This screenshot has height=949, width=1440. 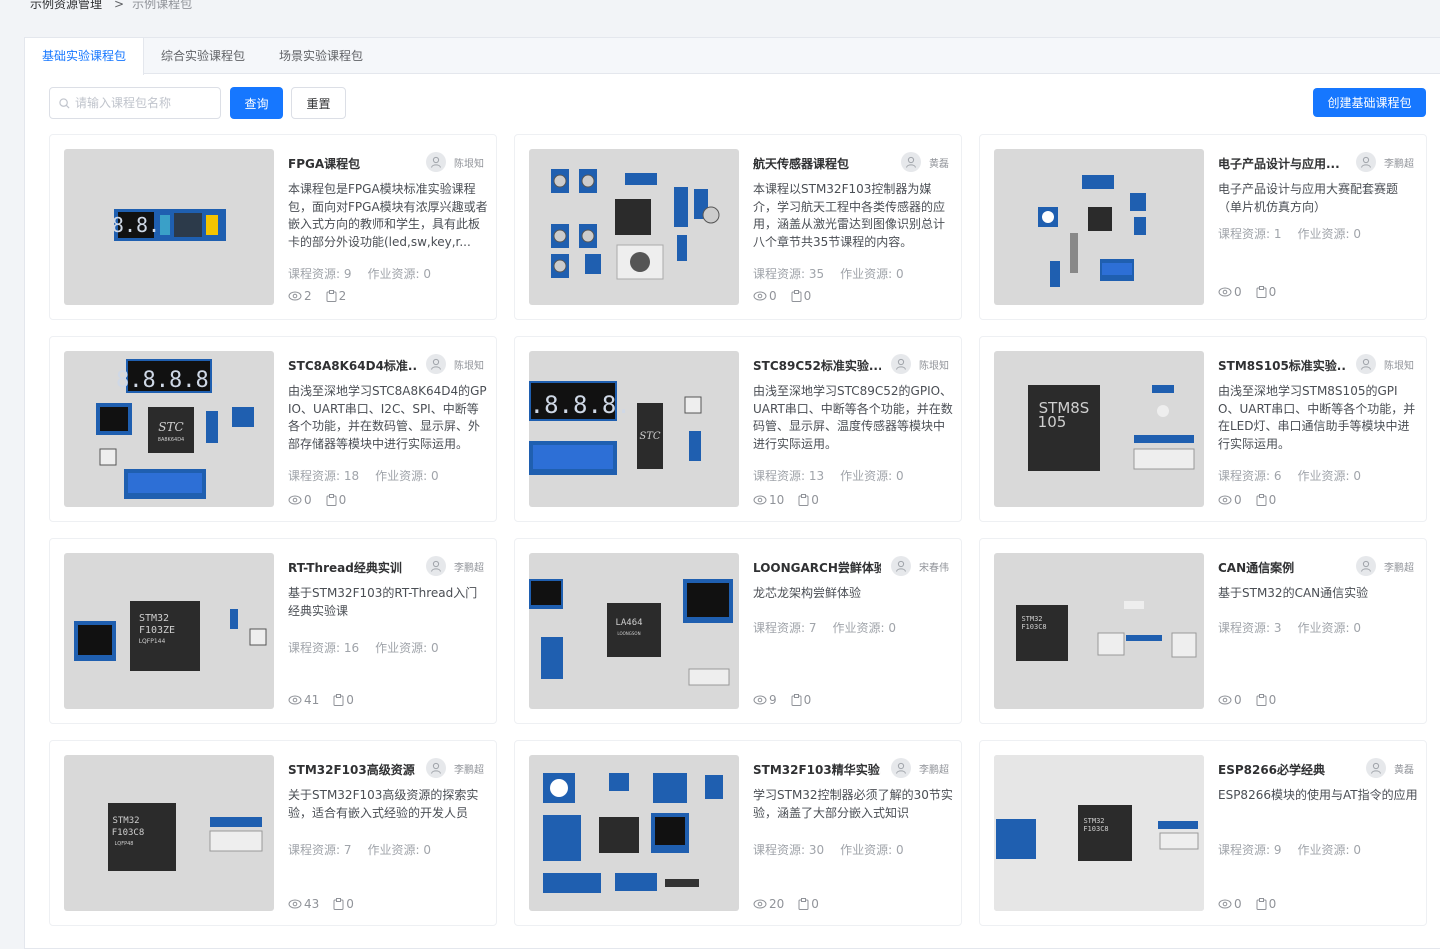 What do you see at coordinates (785, 628) in the screenshot?
I see `course-resource-count: 课程资源: 7` at bounding box center [785, 628].